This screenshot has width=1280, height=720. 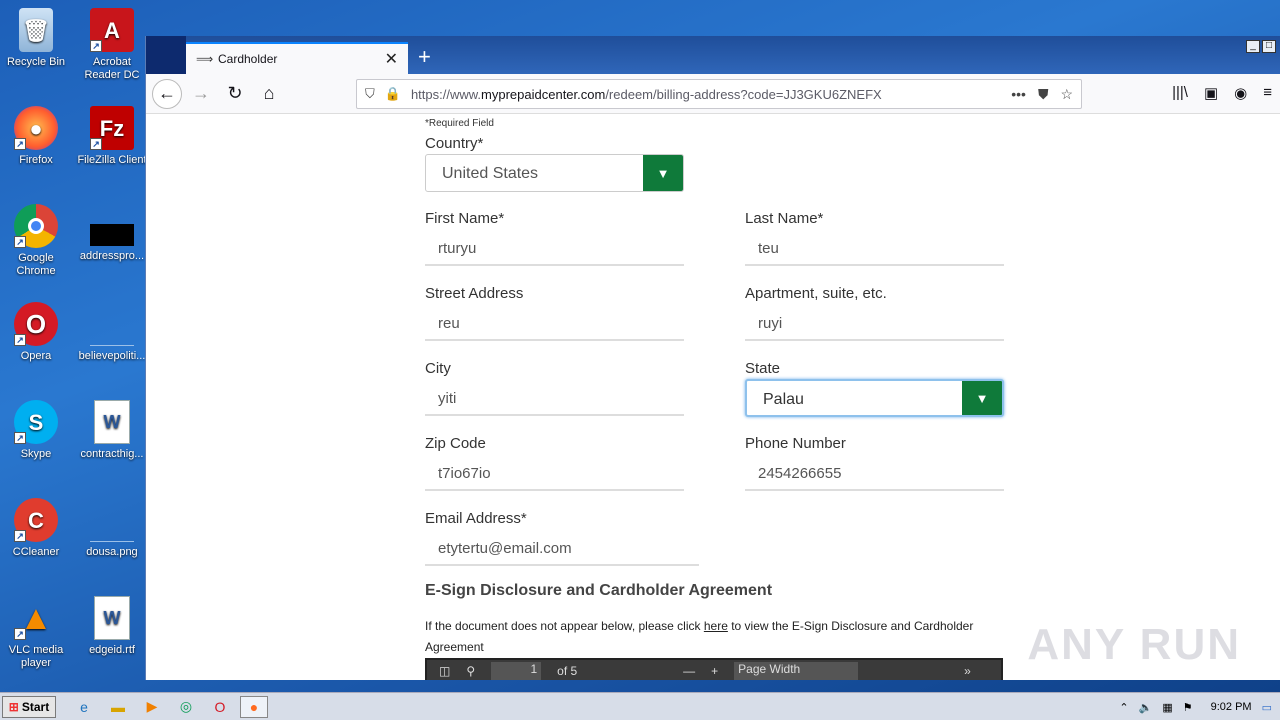 I want to click on desktop-icon-recycle-bin: 🗑 Recycle Bin, so click(x=36, y=38).